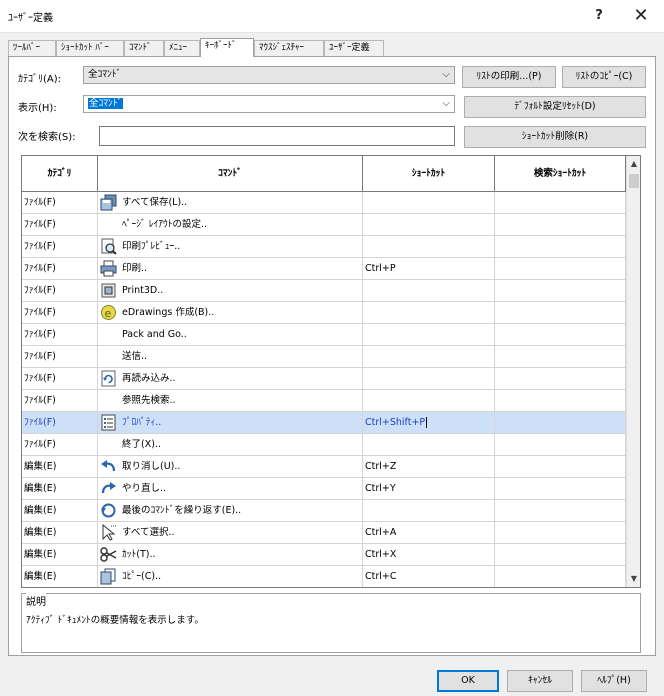 The height and width of the screenshot is (696, 664). I want to click on column-header-category: ｶﾃｺﾞﾘ, so click(60, 173).